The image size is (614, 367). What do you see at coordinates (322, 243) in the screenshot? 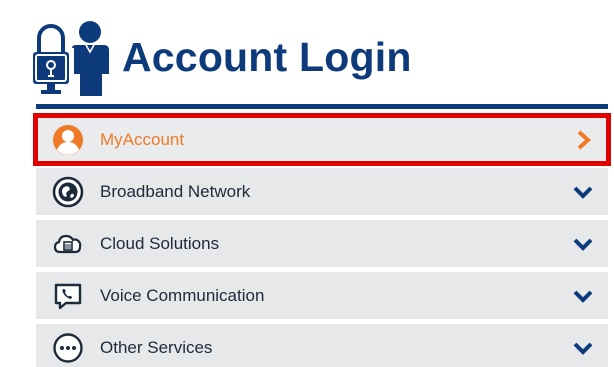
I see `menu-item-cloud-solutions: Cloud Solutions` at bounding box center [322, 243].